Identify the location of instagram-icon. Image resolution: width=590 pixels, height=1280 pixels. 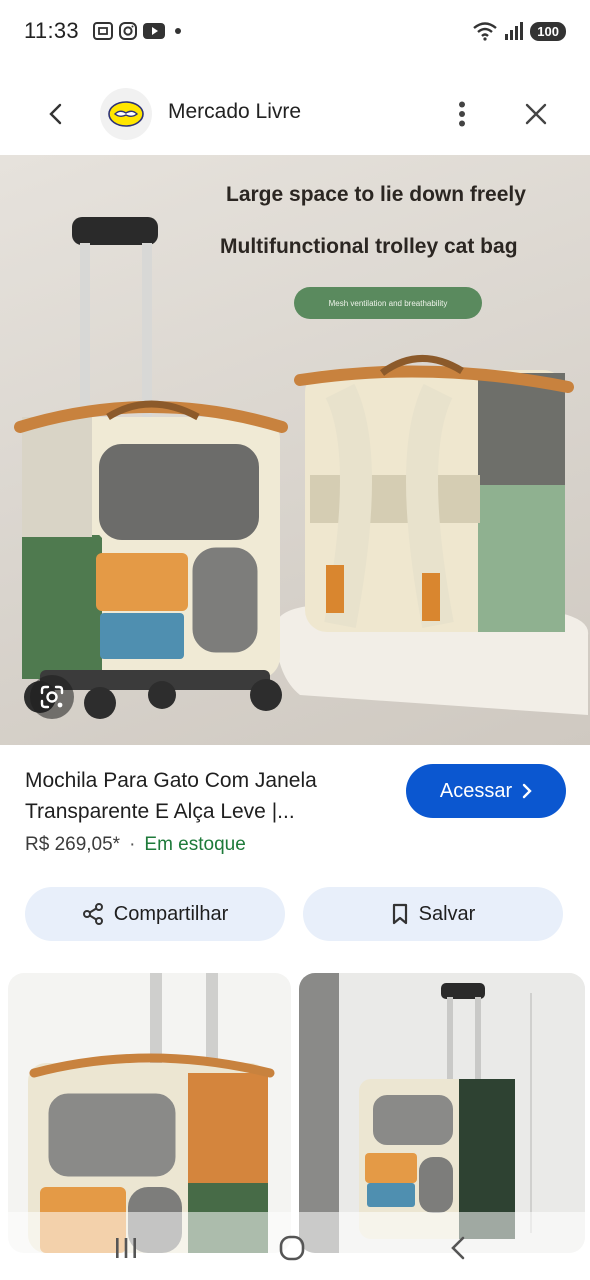
(127, 31).